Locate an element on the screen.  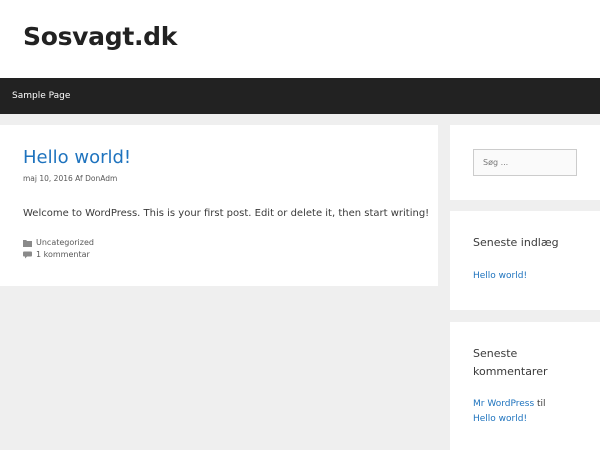
post-date: maj 10, 2016 is located at coordinates (48, 178).